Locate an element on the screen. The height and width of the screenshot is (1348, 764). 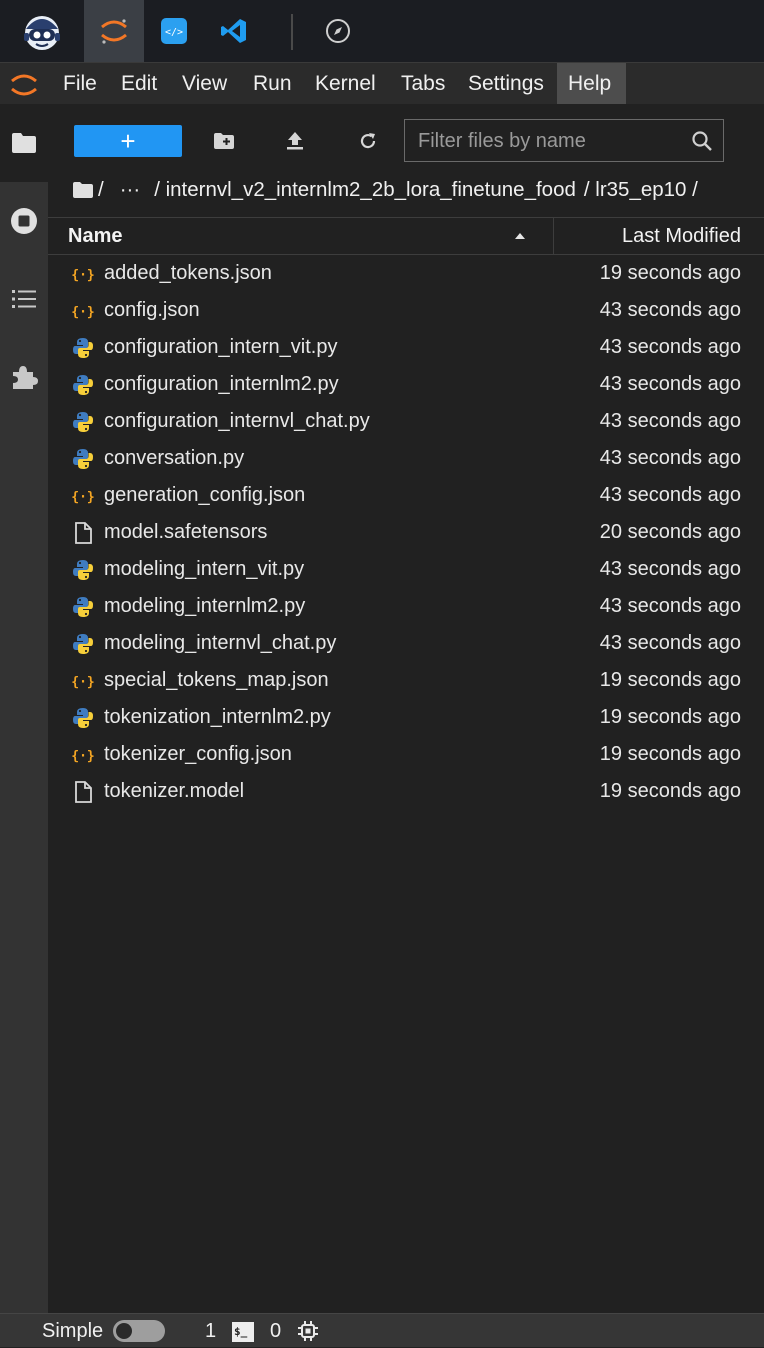
jupyter-tab is located at coordinates (114, 31).